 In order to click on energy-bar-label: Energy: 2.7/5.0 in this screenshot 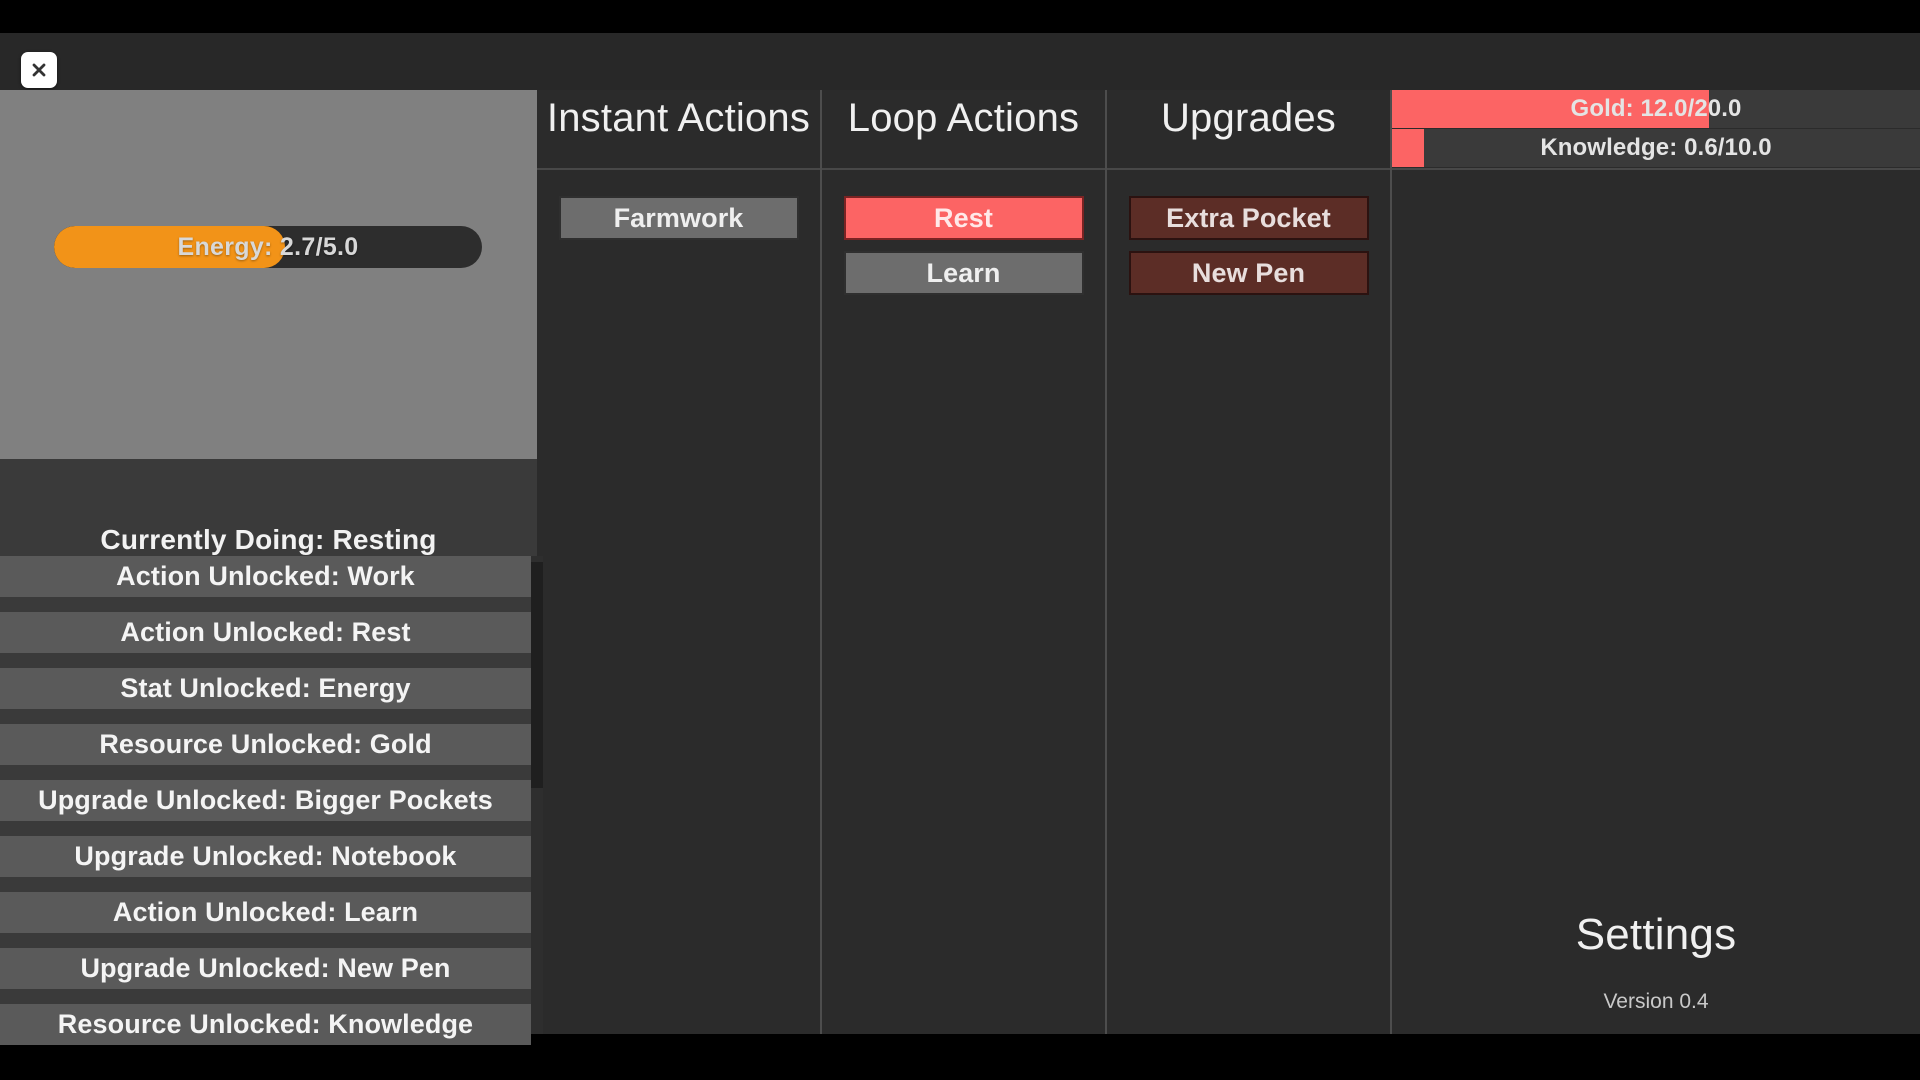, I will do `click(268, 246)`.